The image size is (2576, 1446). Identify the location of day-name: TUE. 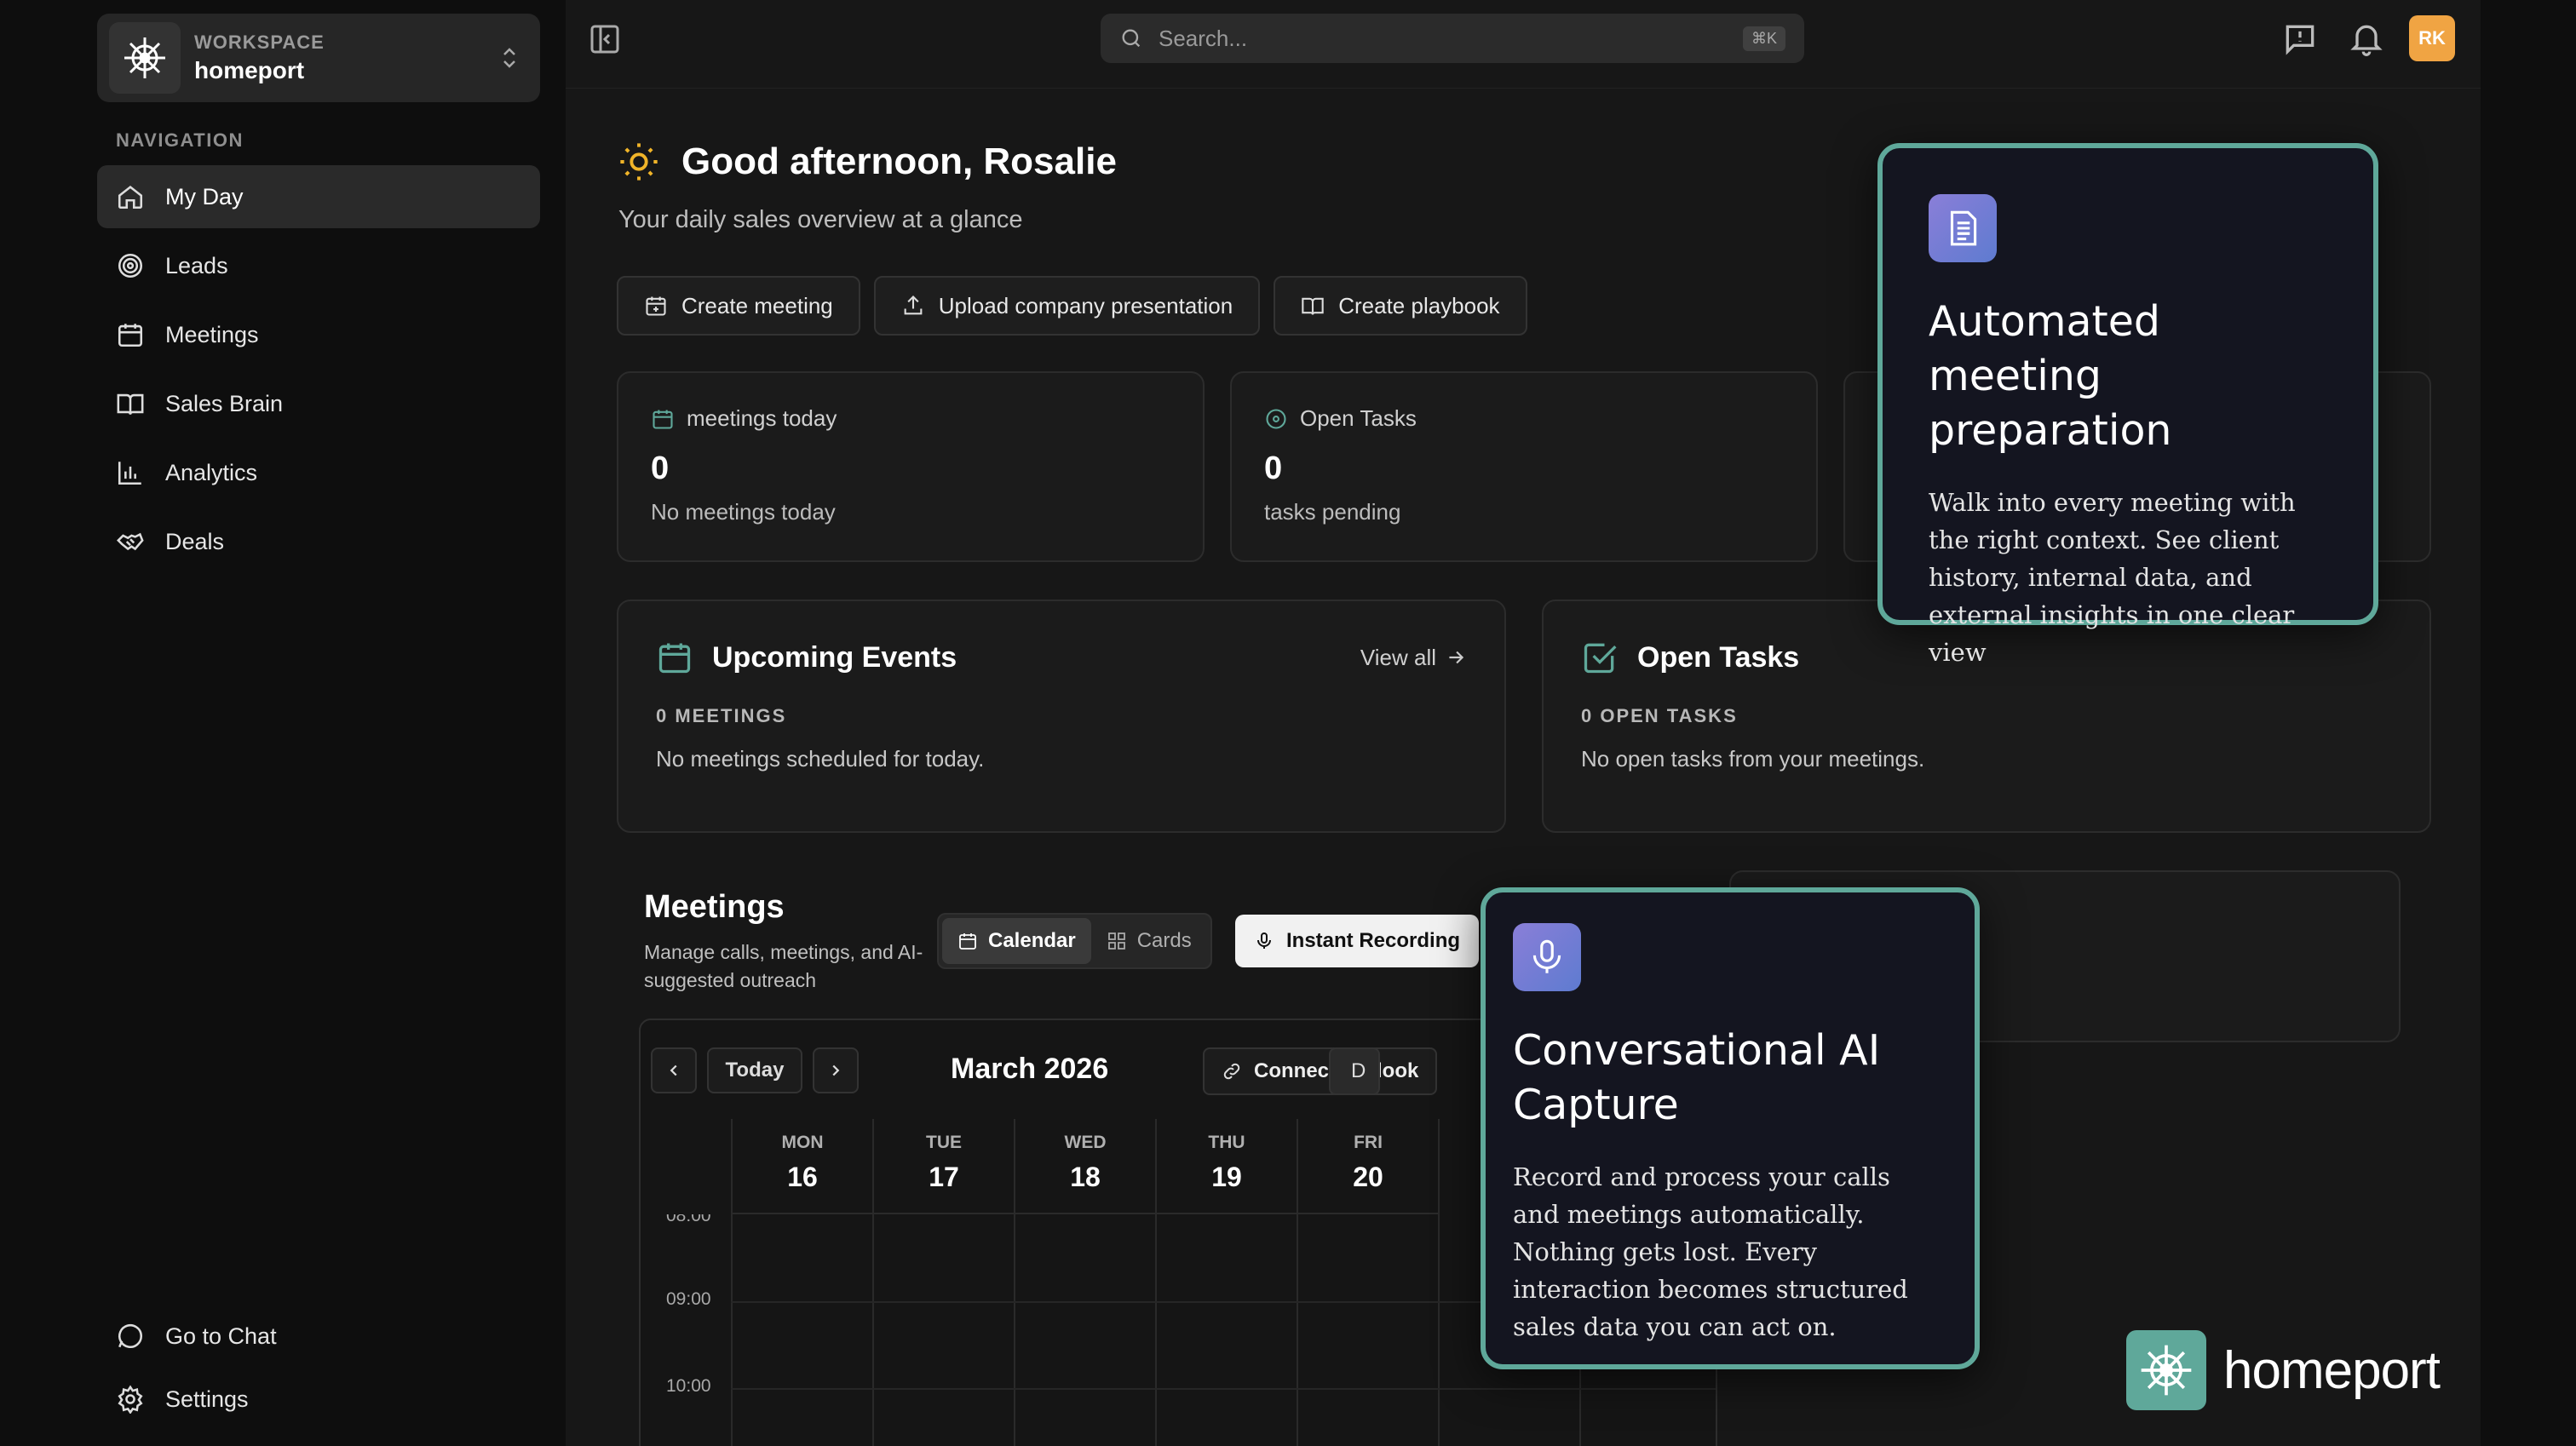
(944, 1142).